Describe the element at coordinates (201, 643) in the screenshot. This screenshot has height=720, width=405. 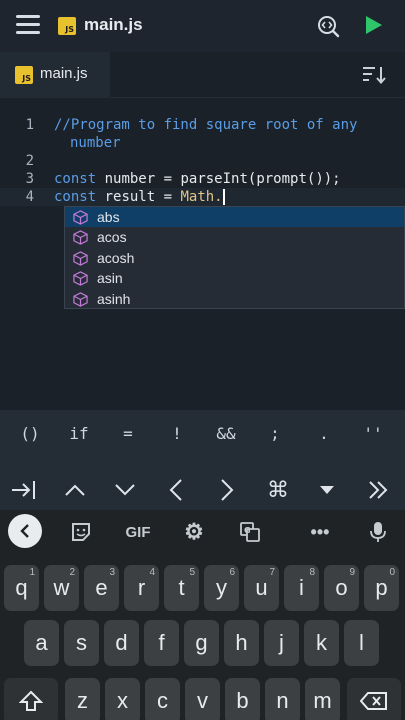
I see `key-g: g` at that location.